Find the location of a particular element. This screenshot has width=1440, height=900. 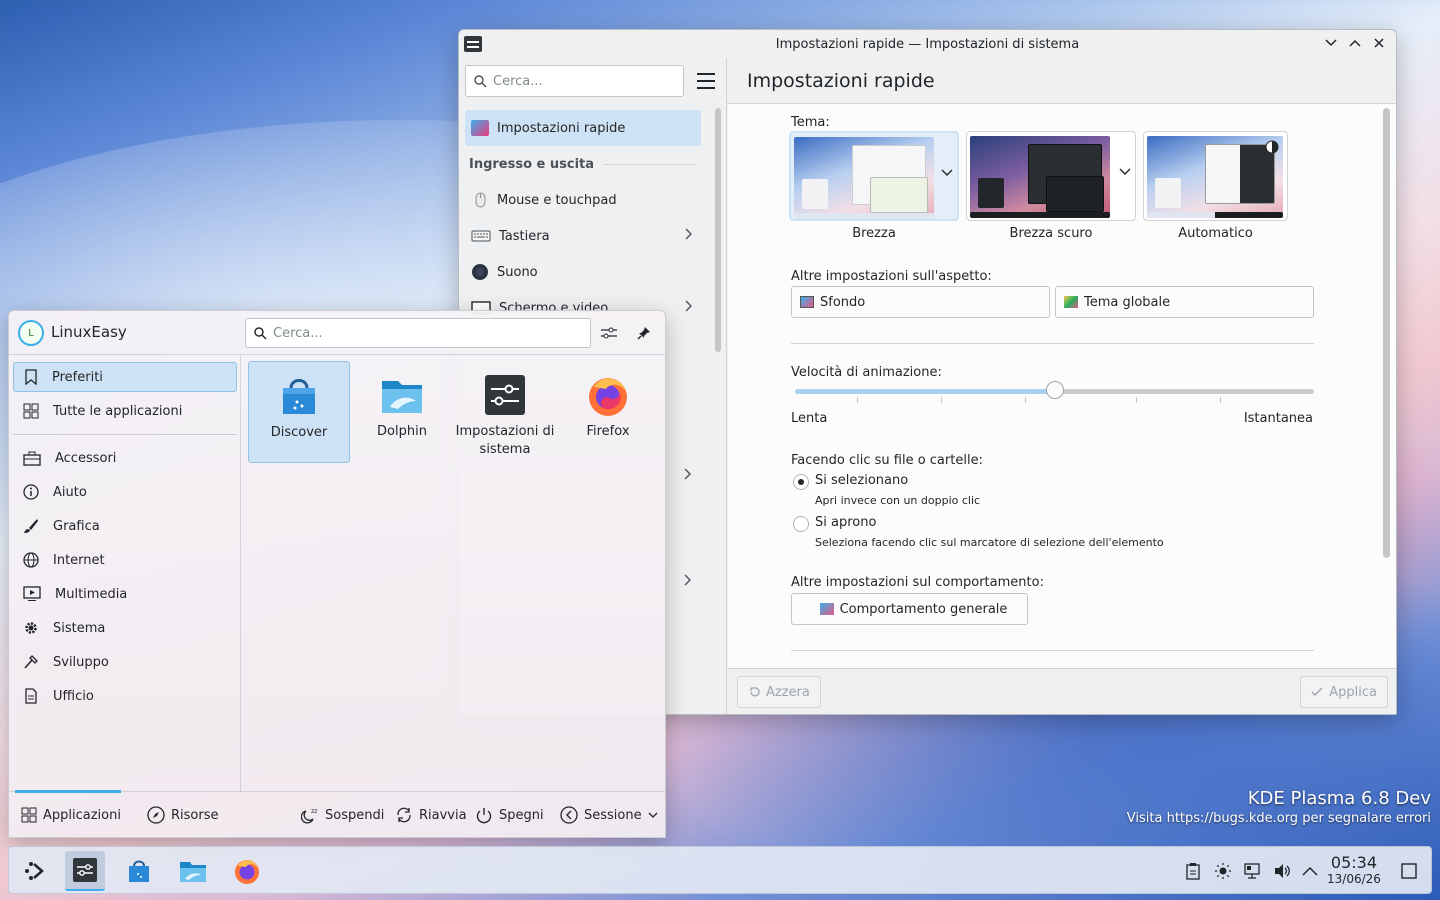

radio-open is located at coordinates (801, 524).